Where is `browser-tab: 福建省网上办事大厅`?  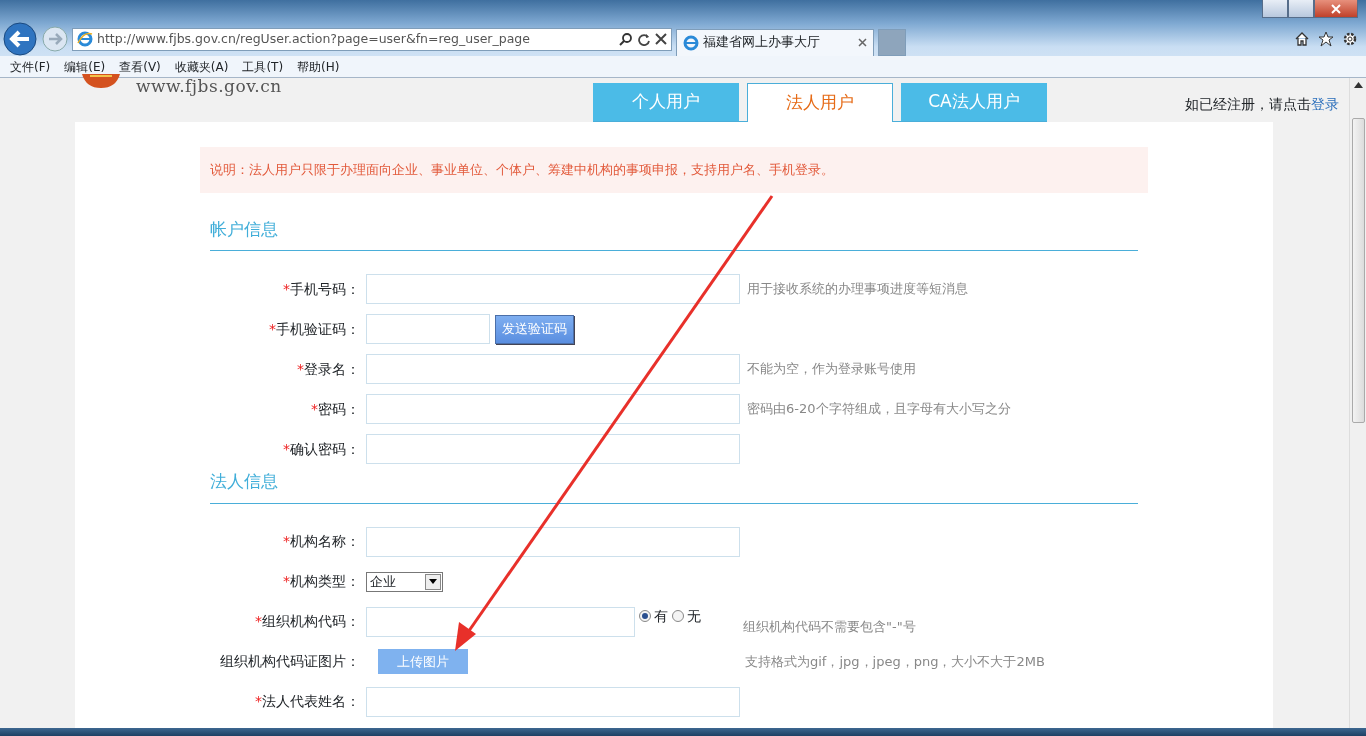 browser-tab: 福建省网上办事大厅 is located at coordinates (775, 42).